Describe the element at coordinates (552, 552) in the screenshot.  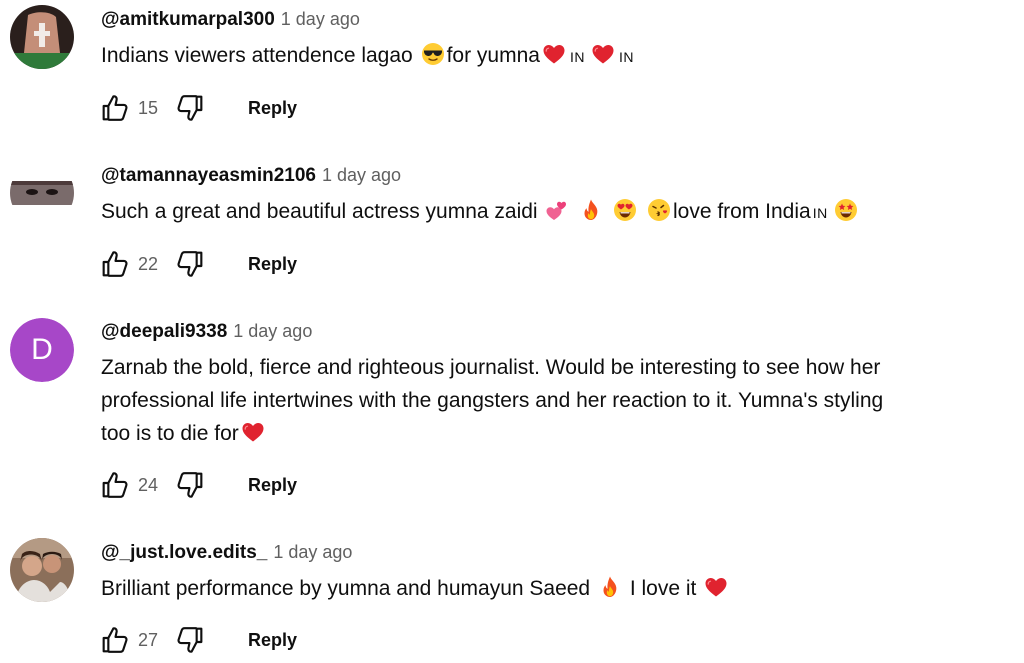
I see `comment-header: @_just.love.edits_ 1 day ago` at that location.